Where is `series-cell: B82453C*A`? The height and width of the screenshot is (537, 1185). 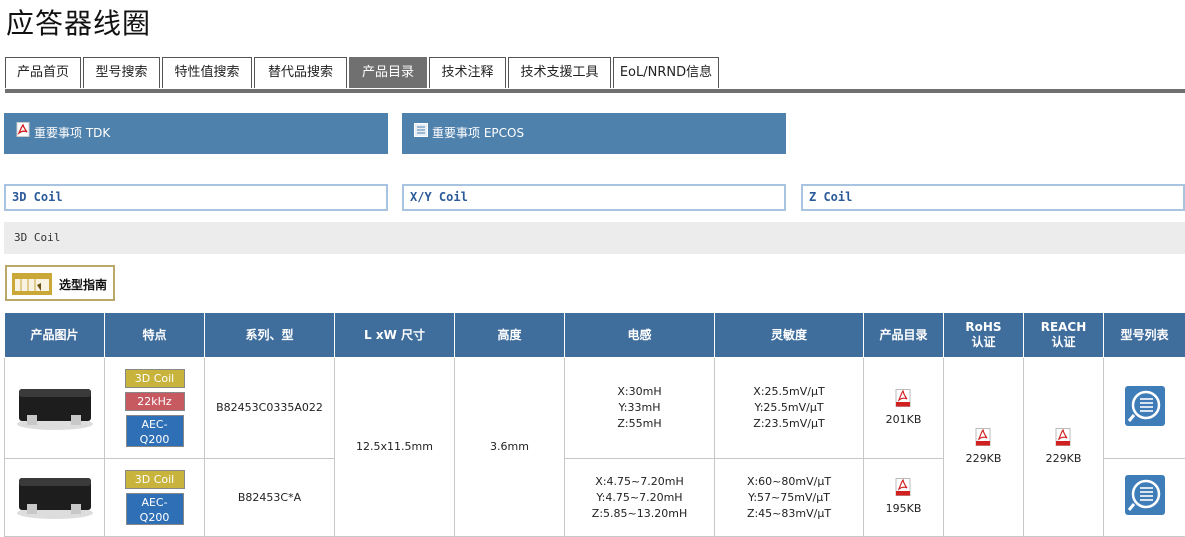
series-cell: B82453C*A is located at coordinates (270, 498).